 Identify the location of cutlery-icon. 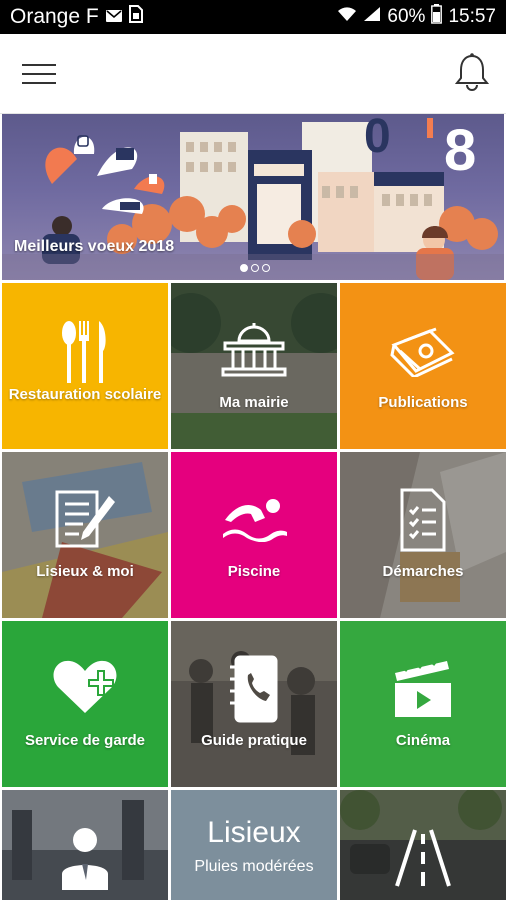
(85, 354).